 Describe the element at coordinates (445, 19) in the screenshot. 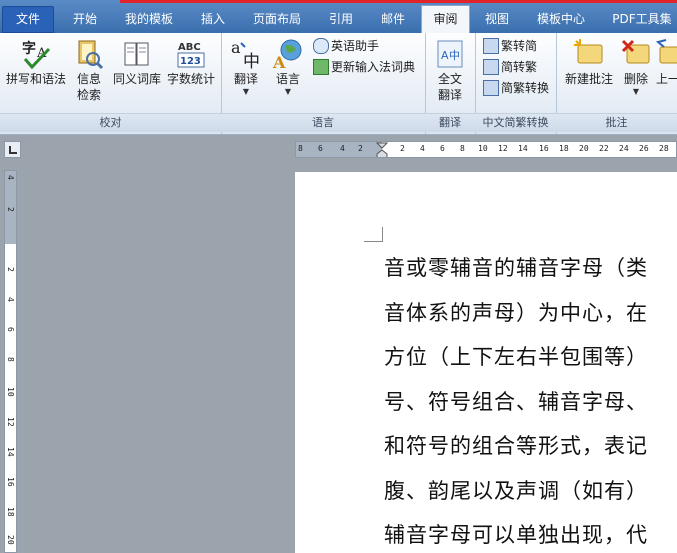

I see `tab-review: 审阅` at that location.